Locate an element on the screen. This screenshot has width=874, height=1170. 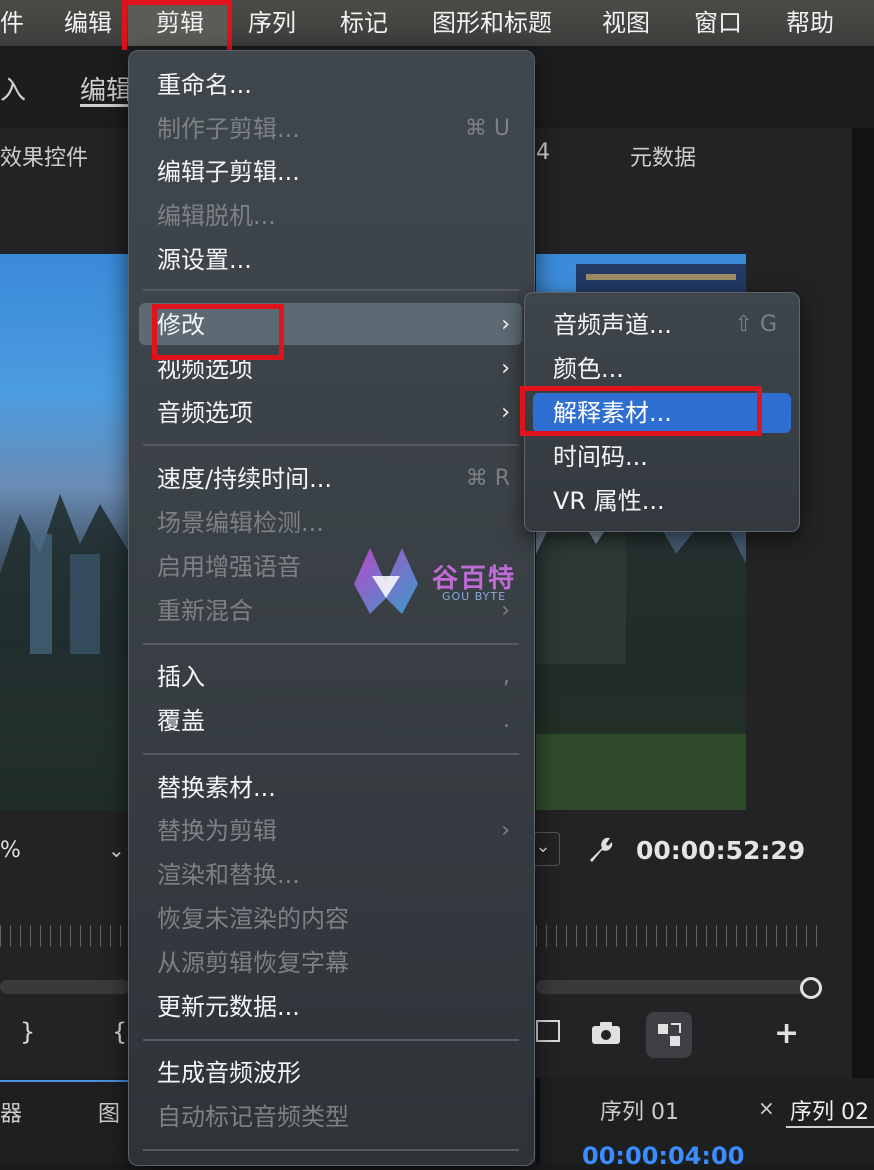
workspace-tab-import: 入 is located at coordinates (13, 88).